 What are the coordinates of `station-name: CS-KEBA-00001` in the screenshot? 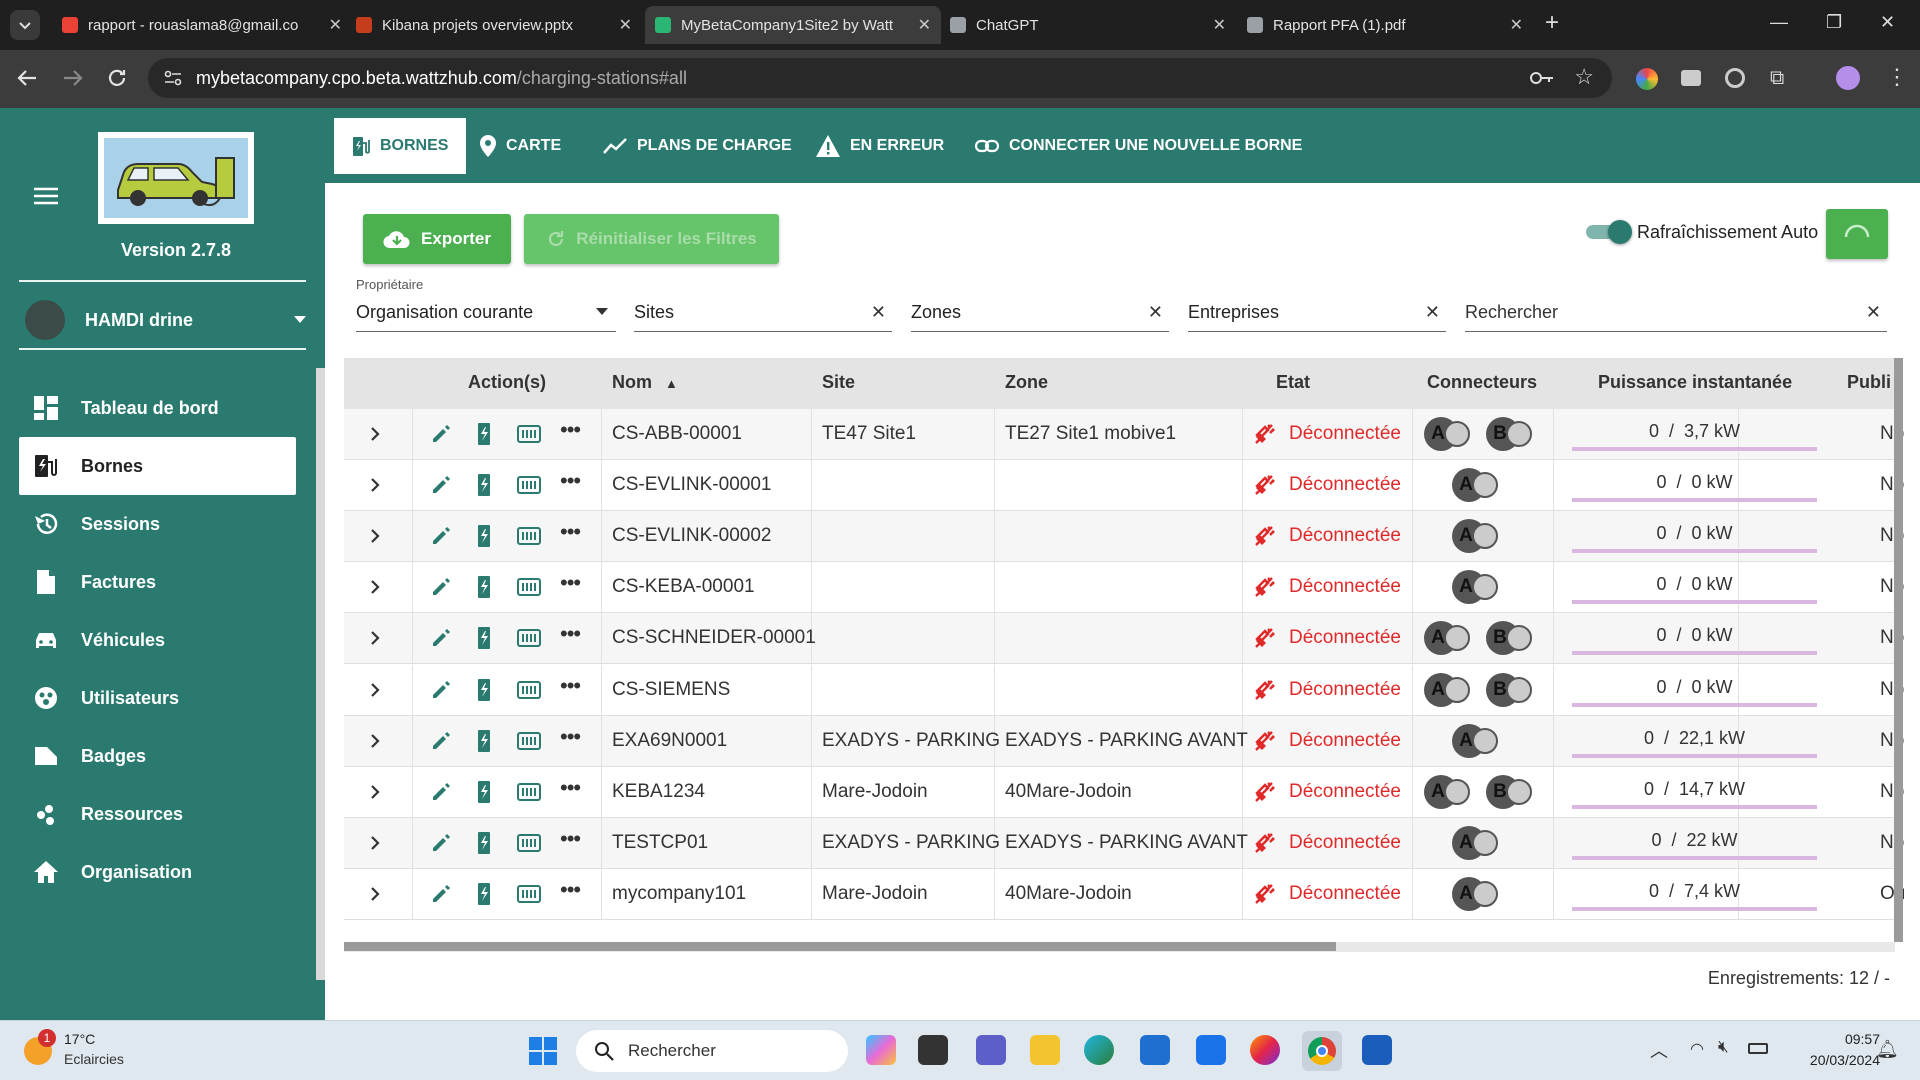 It's located at (683, 587).